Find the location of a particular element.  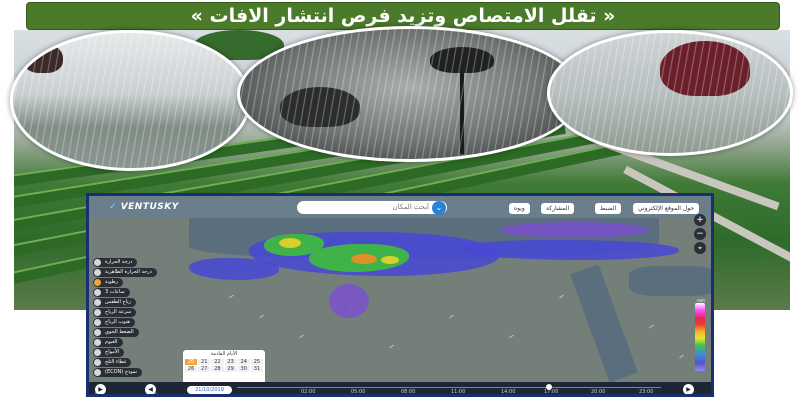

chevron-down-icon: ⌄ is located at coordinates (439, 208).